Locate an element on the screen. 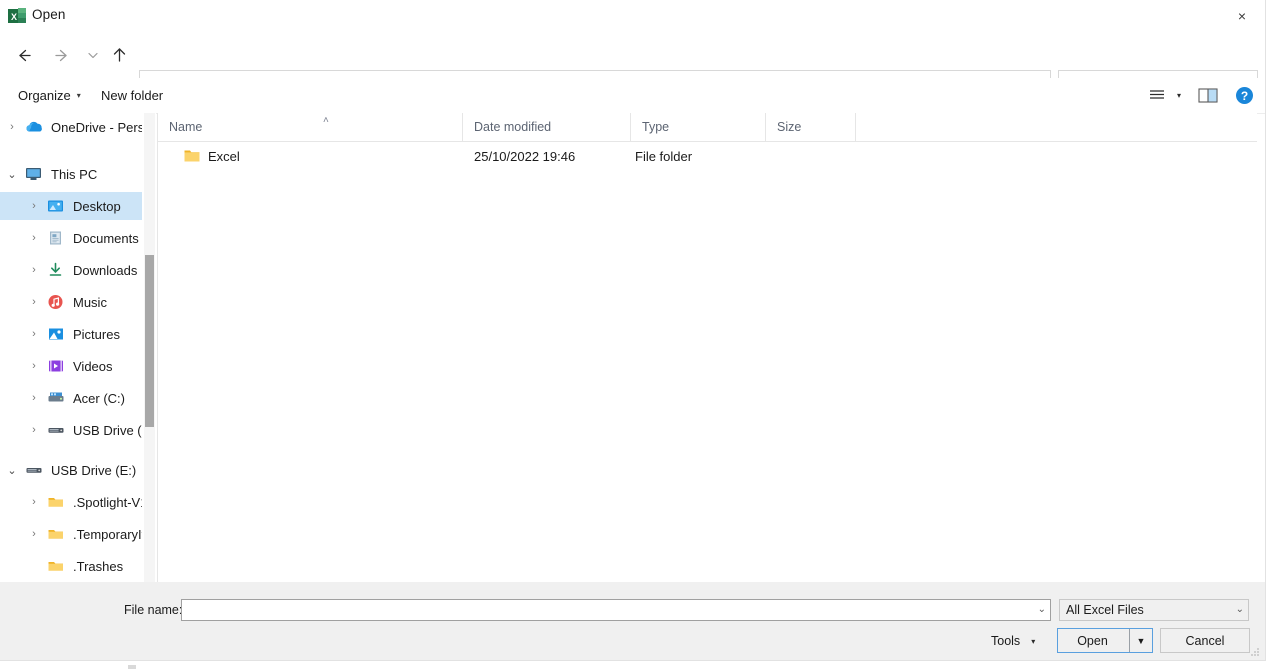 This screenshot has width=1274, height=669. sidebar-item-label: Music is located at coordinates (90, 302).